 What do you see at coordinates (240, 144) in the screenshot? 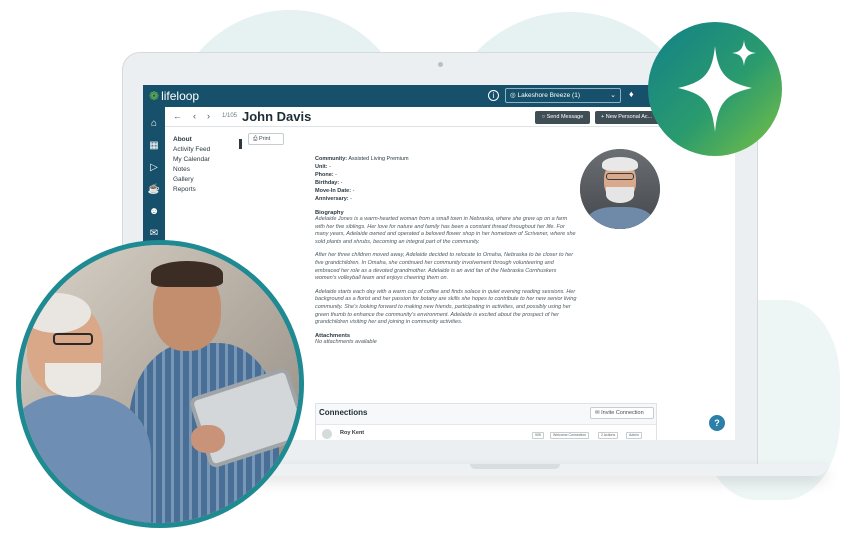
I see `active-nav-indicator` at bounding box center [240, 144].